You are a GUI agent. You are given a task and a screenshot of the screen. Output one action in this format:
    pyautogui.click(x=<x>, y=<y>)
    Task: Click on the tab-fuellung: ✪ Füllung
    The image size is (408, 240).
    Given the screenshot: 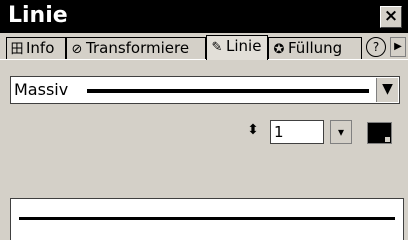 What is the action you would take?
    pyautogui.click(x=315, y=48)
    